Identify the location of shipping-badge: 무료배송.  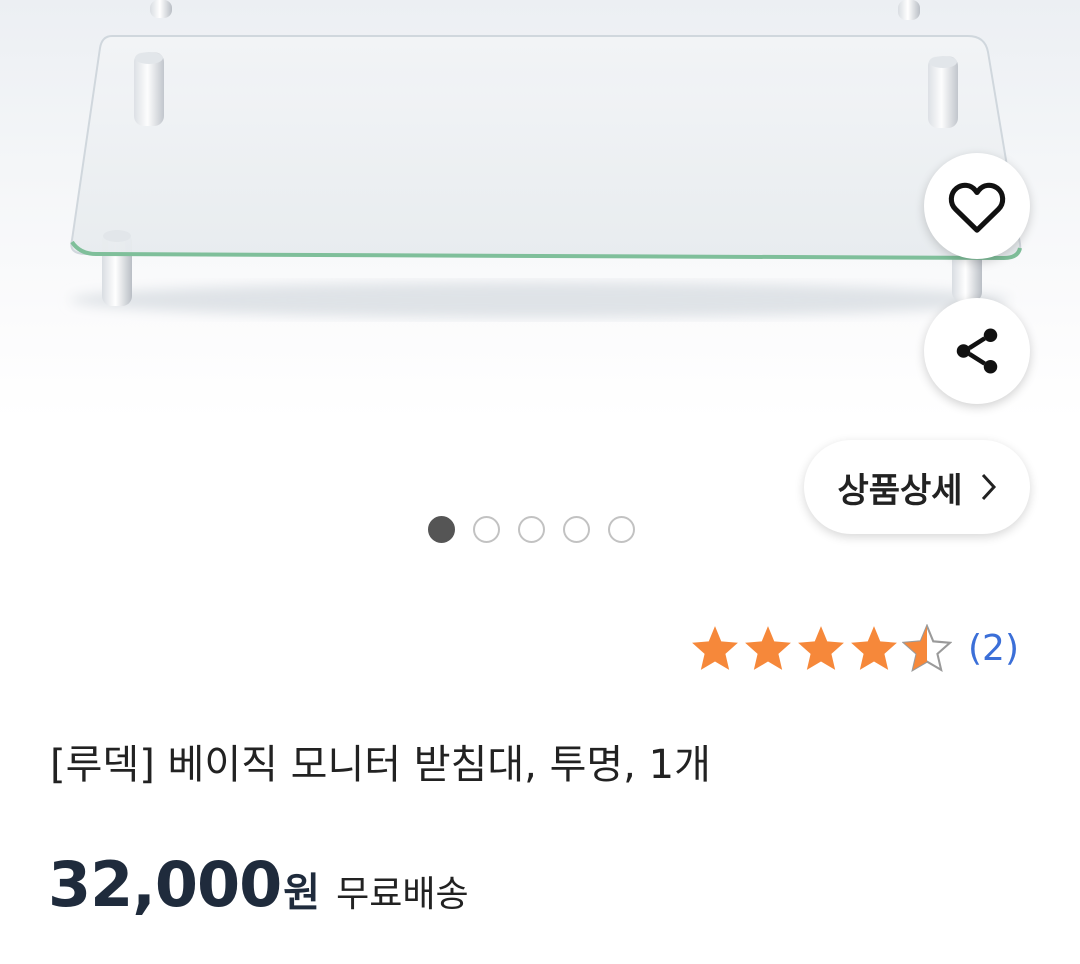
(402, 894).